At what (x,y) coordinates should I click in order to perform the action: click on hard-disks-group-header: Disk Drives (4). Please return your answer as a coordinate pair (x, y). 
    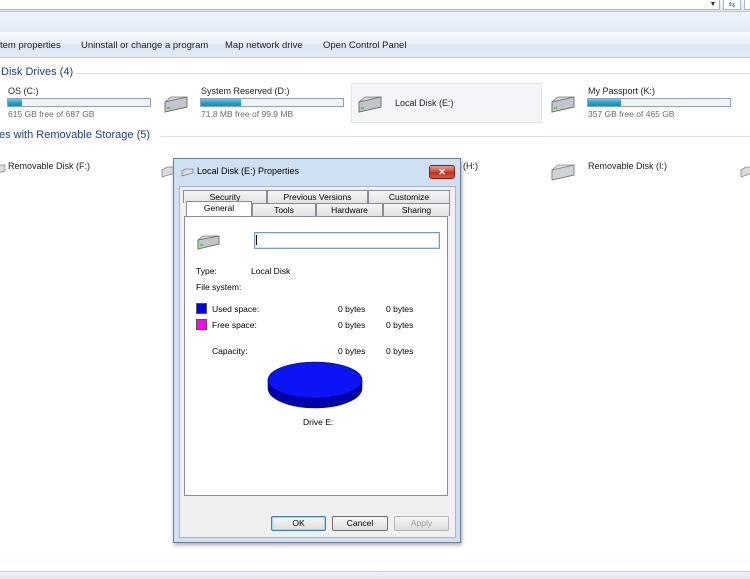
    Looking at the image, I should click on (37, 72).